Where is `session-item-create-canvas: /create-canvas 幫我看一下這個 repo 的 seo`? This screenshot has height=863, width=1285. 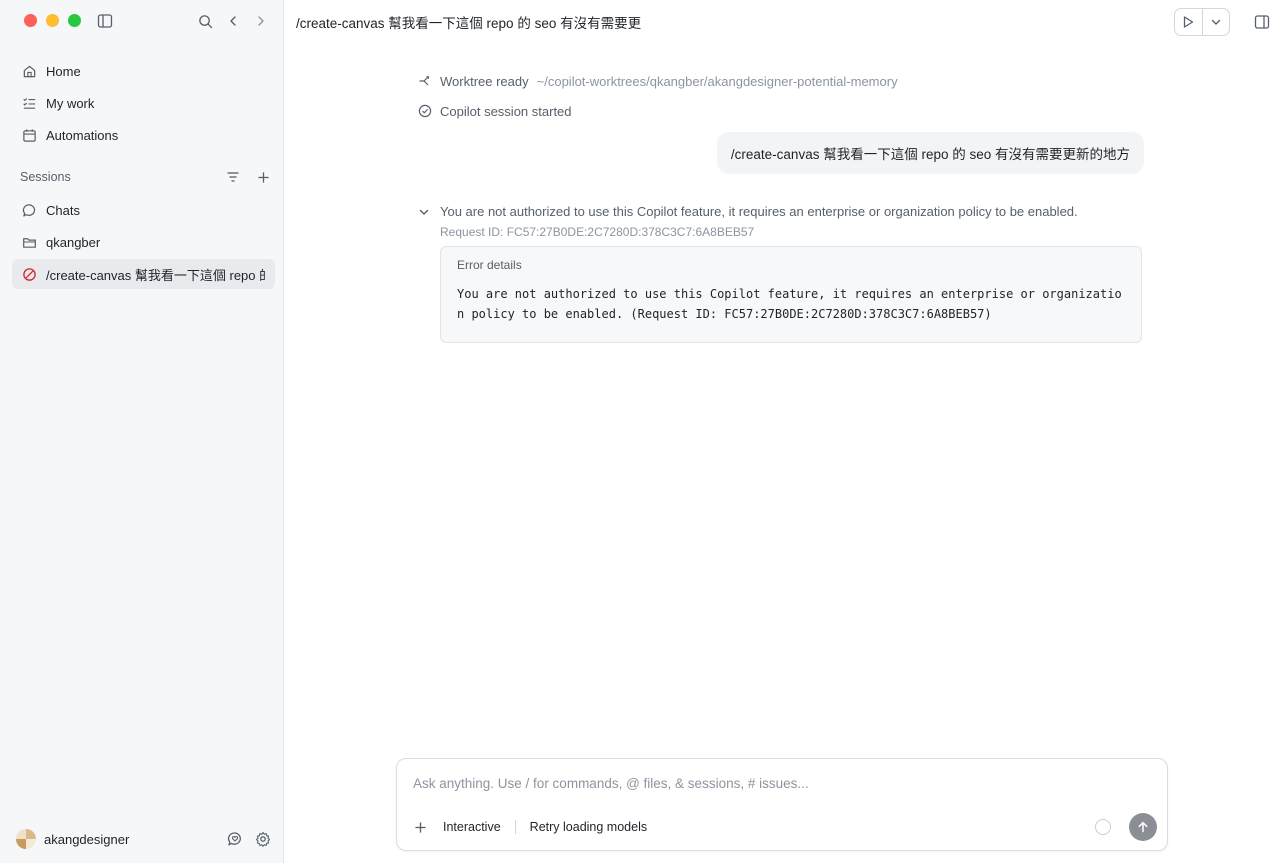 session-item-create-canvas: /create-canvas 幫我看一下這個 repo 的 seo is located at coordinates (143, 274).